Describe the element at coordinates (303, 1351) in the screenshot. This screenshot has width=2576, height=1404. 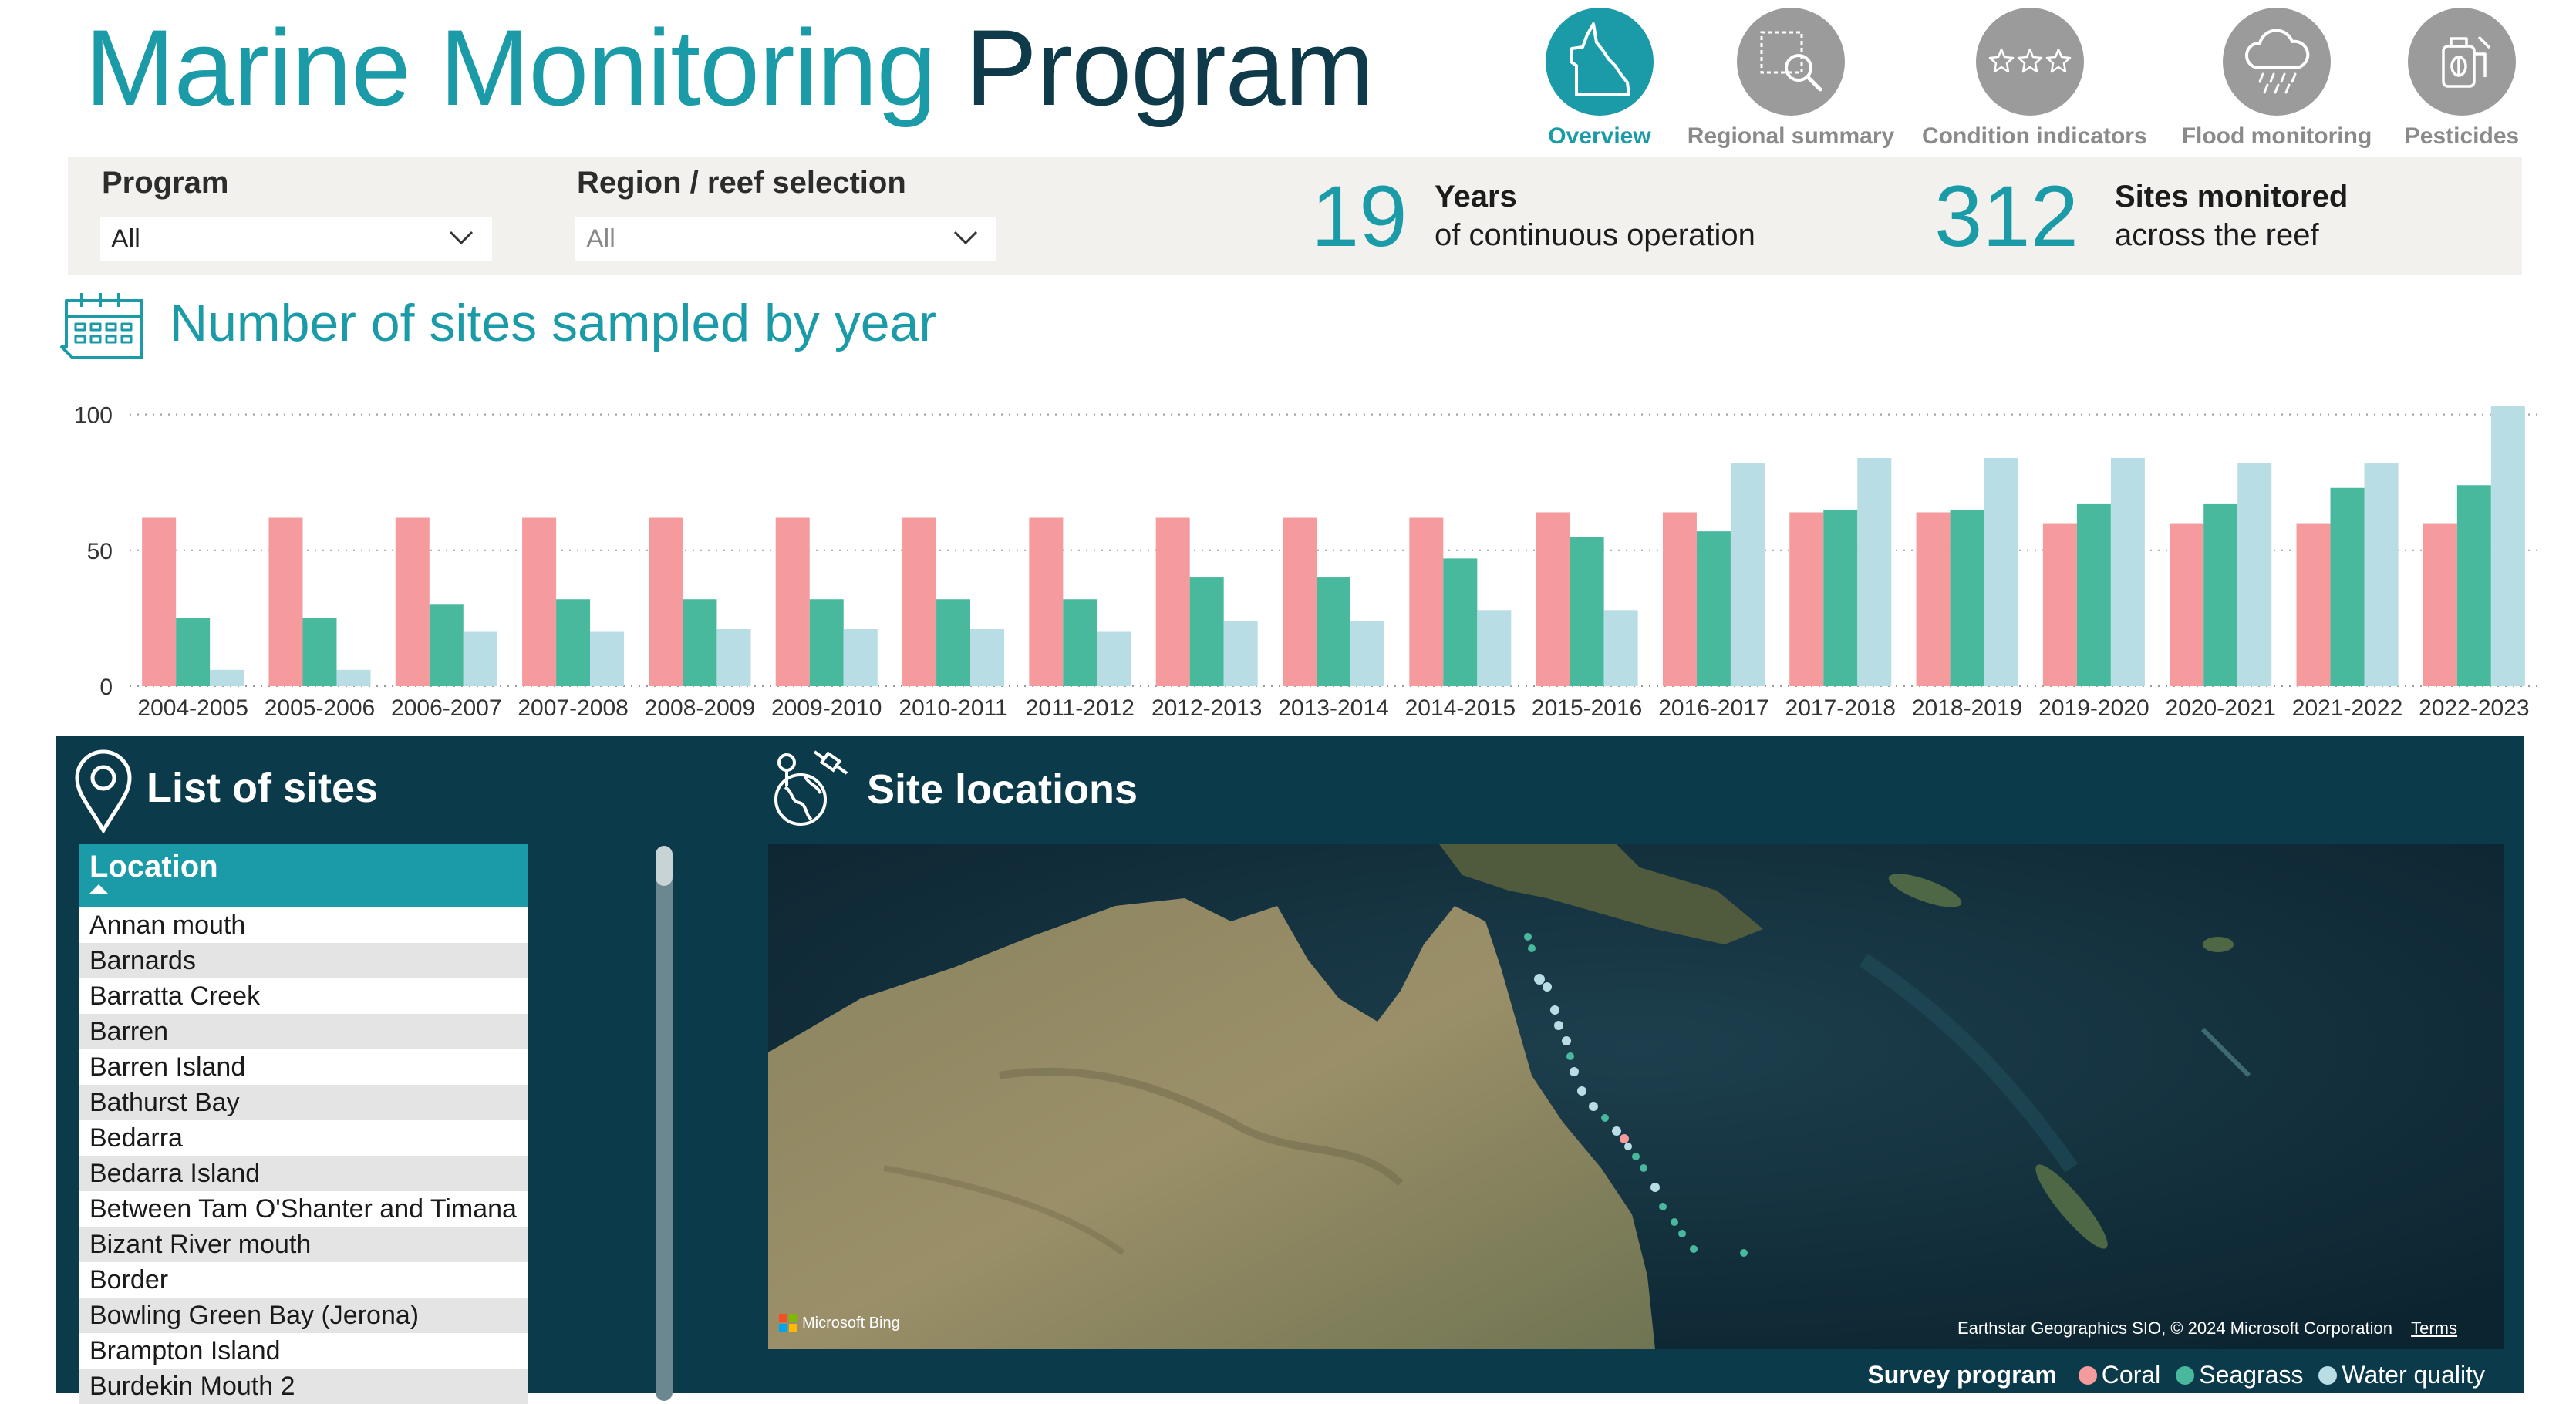
I see `table-row: Brampton Island` at that location.